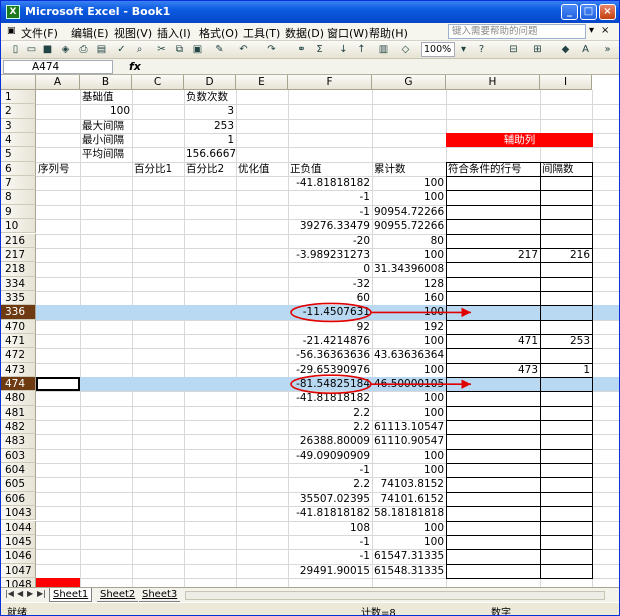 The image size is (620, 616). I want to click on cell-f480: -41.81818182, so click(330, 398).